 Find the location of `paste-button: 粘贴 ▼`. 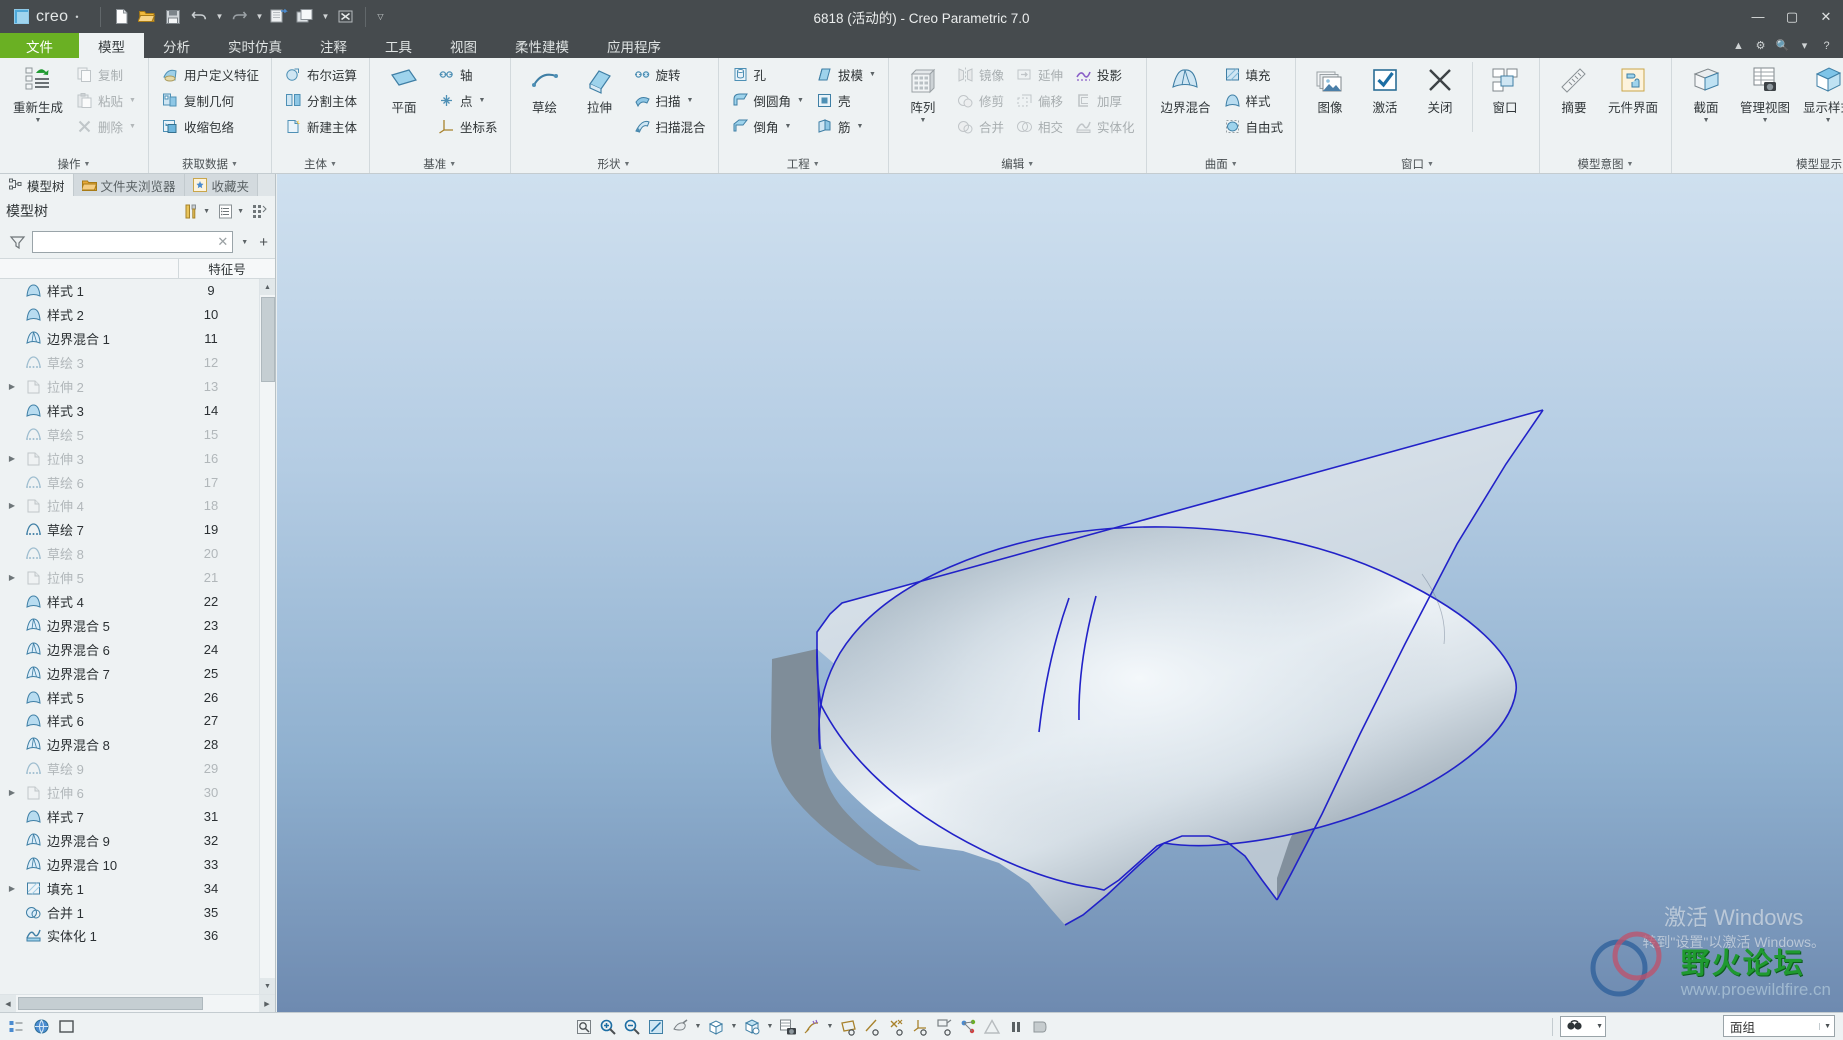

paste-button: 粘贴 ▼ is located at coordinates (105, 100).